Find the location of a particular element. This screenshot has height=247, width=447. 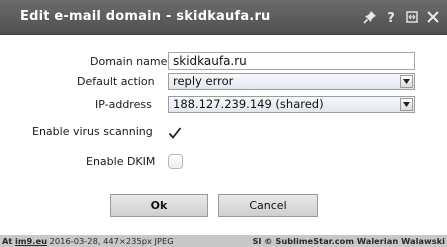

virus-scanning-checkbox is located at coordinates (175, 132).